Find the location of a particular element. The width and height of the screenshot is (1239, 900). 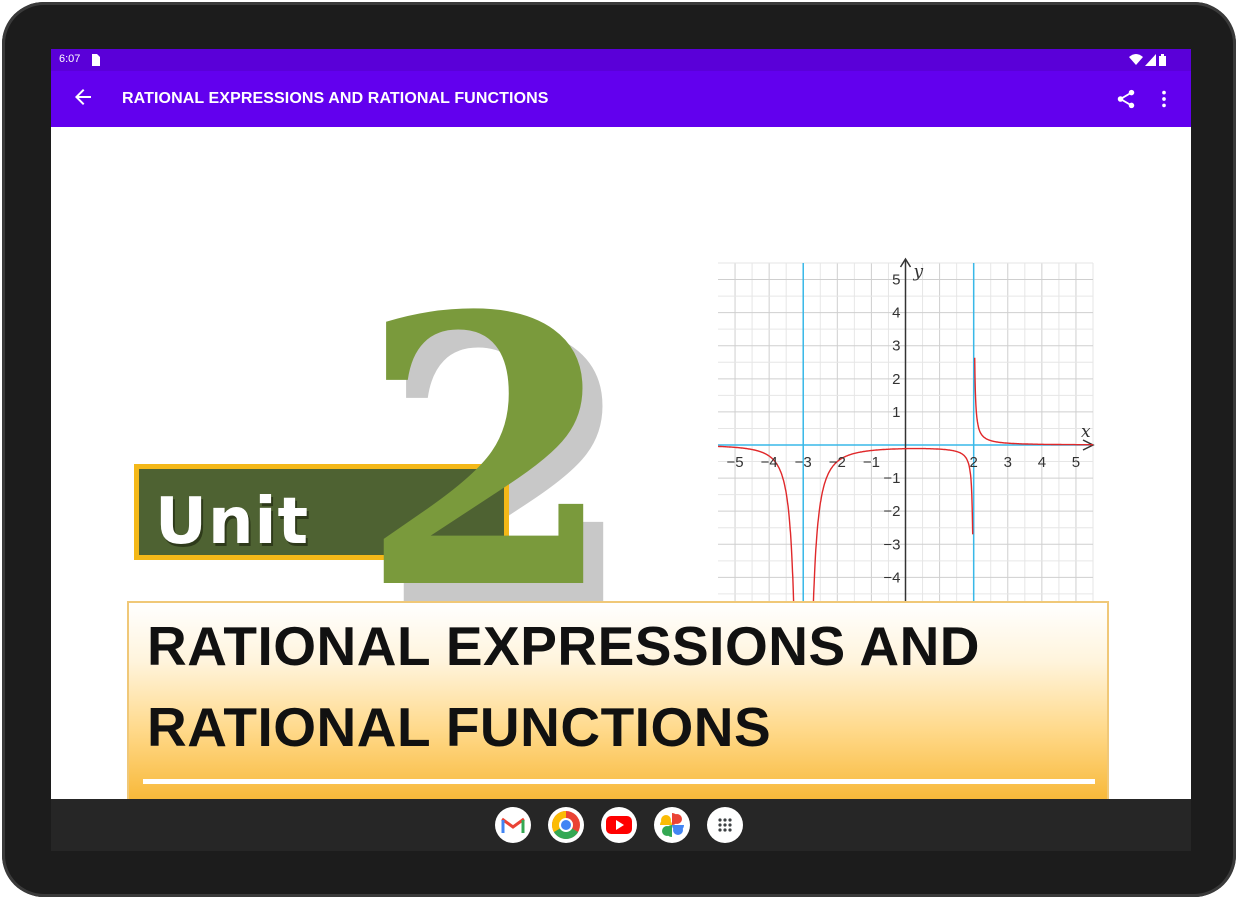

y-tick-label: 3 is located at coordinates (896, 346).